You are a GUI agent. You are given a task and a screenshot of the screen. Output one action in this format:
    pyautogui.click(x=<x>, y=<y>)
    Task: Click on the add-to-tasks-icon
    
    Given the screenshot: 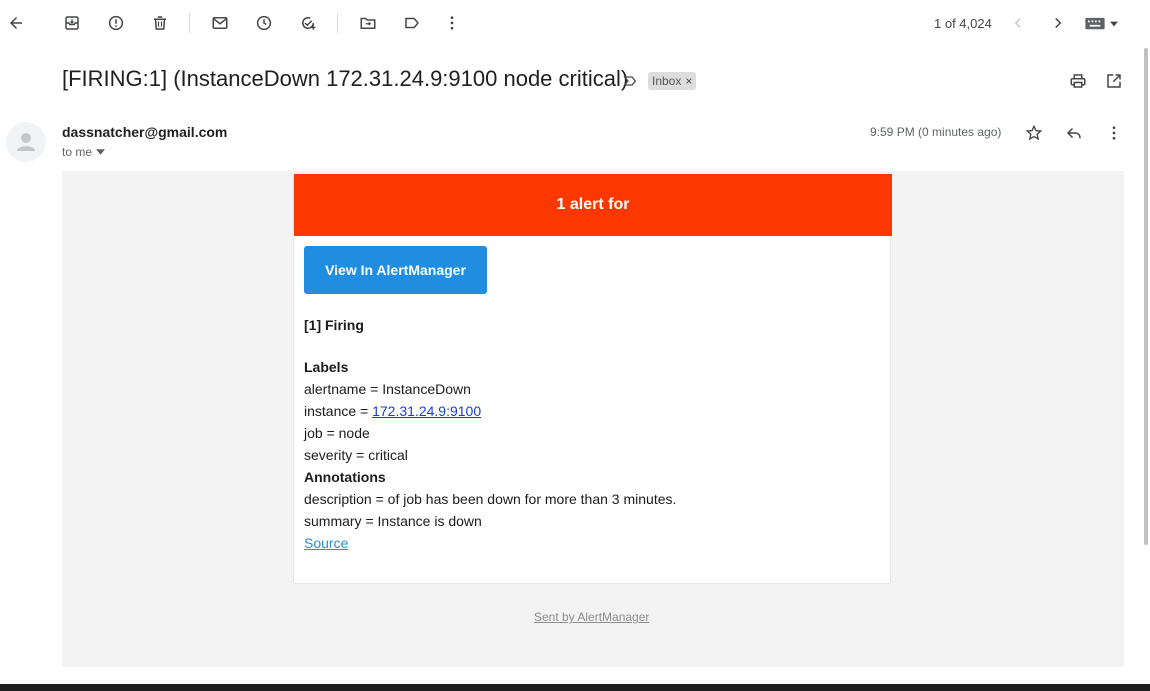 What is the action you would take?
    pyautogui.click(x=308, y=23)
    